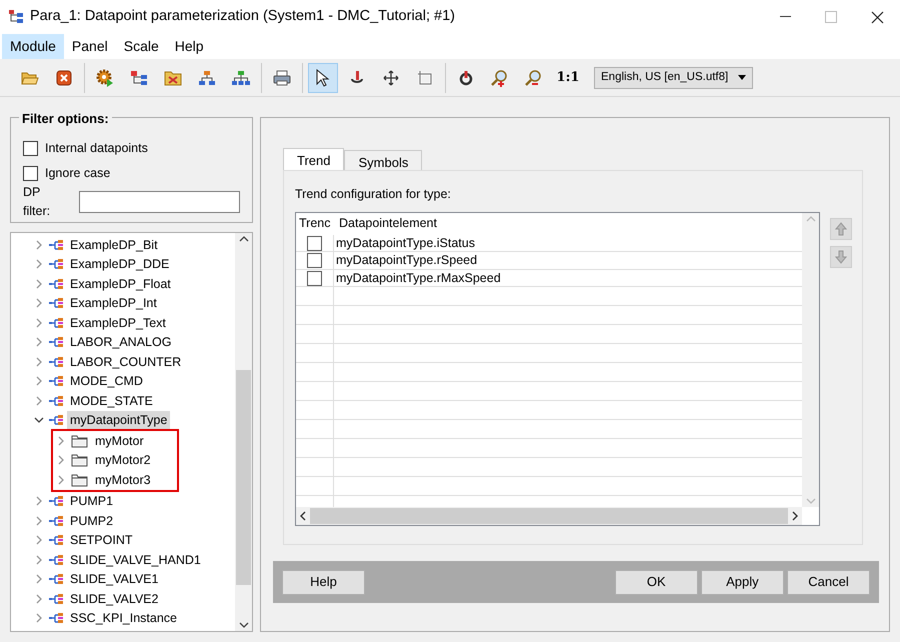 This screenshot has width=900, height=642. What do you see at coordinates (120, 283) in the screenshot?
I see `tree-item: ExampleDP_Float` at bounding box center [120, 283].